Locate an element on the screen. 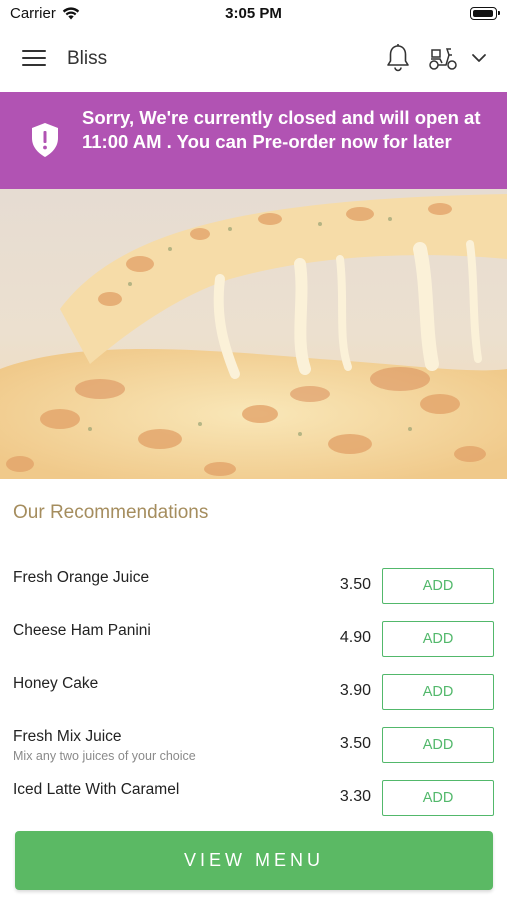 This screenshot has width=507, height=900. status-bar: Carrier 3:05 PM is located at coordinates (253, 14).